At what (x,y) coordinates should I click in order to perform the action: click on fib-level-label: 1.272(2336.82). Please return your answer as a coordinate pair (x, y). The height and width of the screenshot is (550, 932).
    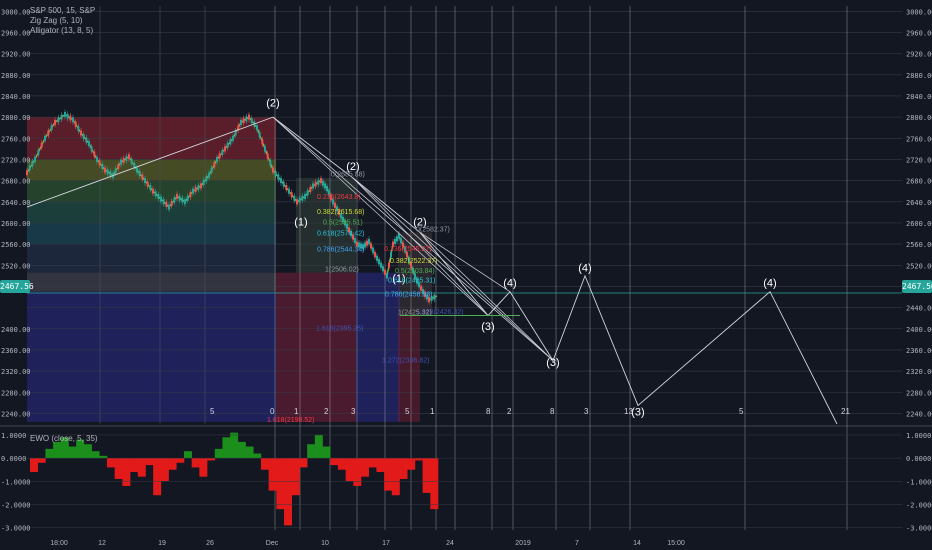
    Looking at the image, I should click on (405, 361).